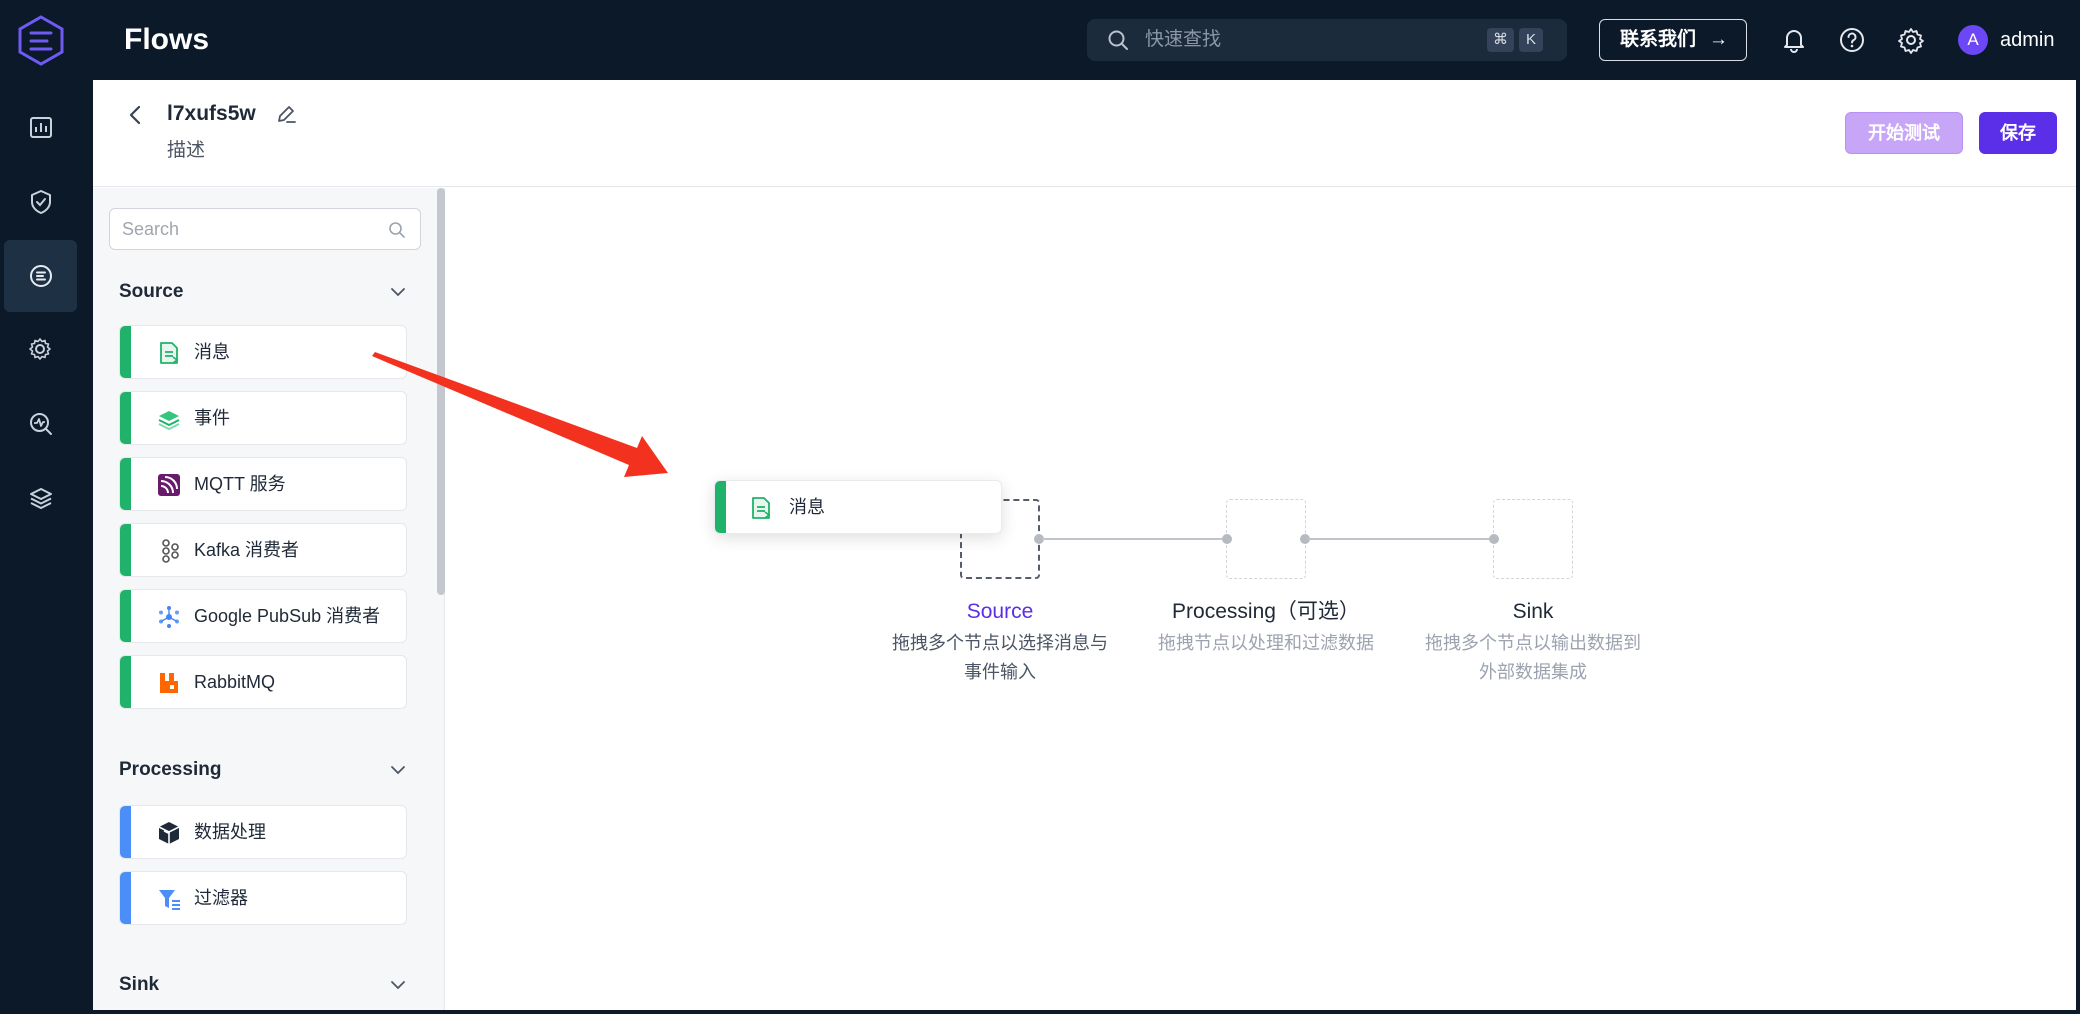 The height and width of the screenshot is (1014, 2080). What do you see at coordinates (212, 418) in the screenshot?
I see `node-label: 事件` at bounding box center [212, 418].